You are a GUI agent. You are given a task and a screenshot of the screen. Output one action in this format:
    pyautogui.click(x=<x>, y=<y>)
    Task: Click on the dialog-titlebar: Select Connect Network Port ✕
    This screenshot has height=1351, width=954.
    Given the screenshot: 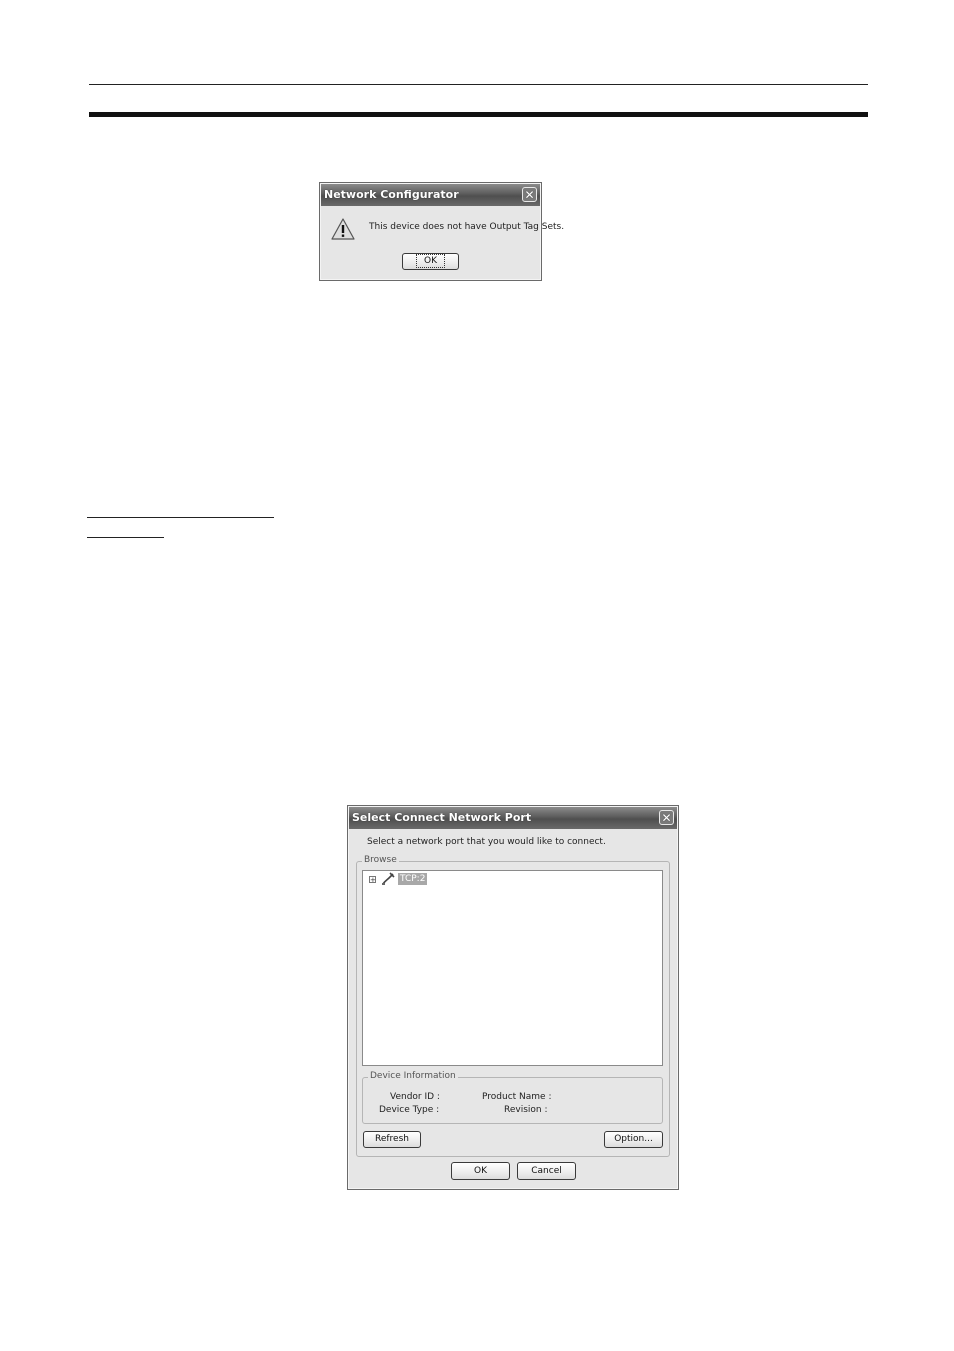 What is the action you would take?
    pyautogui.click(x=513, y=818)
    